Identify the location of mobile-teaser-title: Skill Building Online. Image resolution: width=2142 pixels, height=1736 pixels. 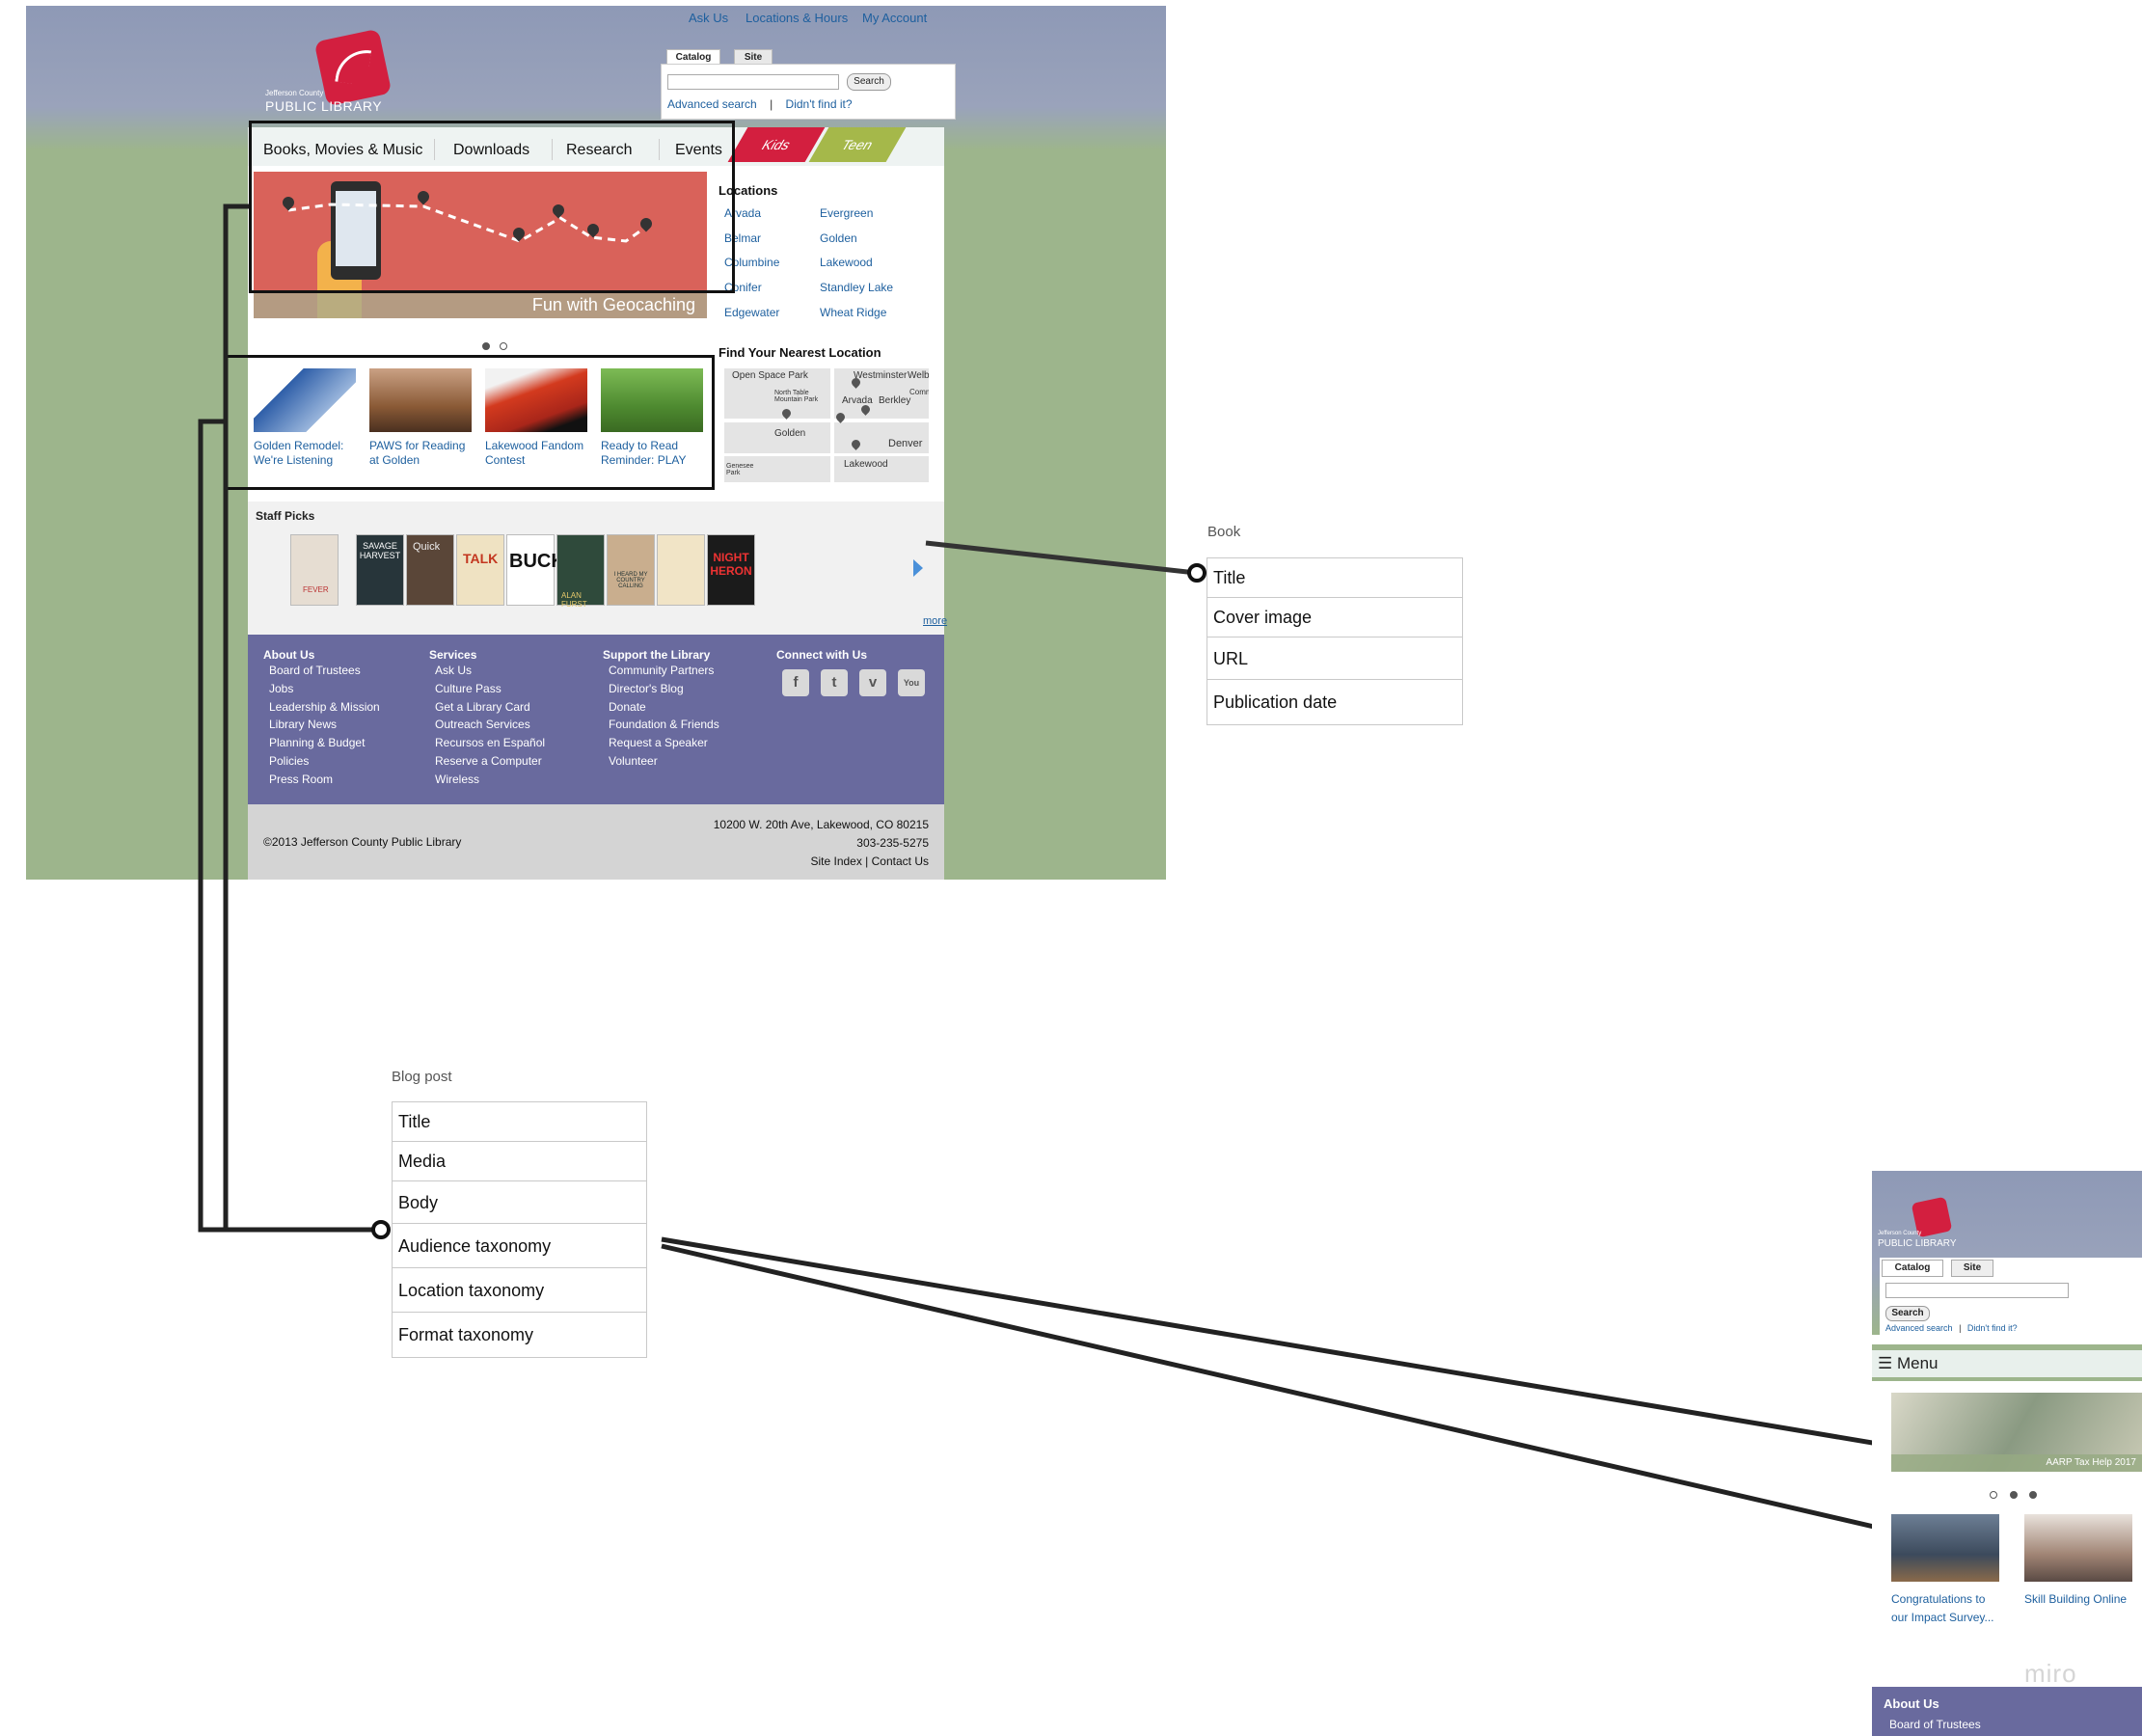
(2078, 1599).